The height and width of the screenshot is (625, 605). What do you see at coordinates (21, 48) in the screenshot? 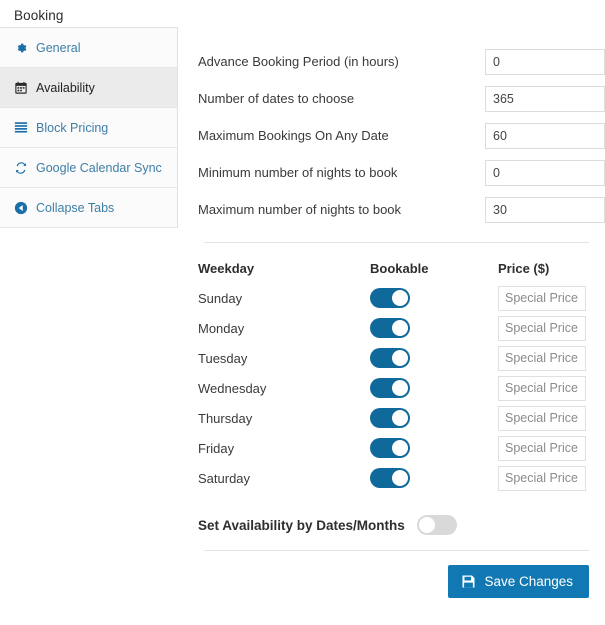
I see `gear-icon` at bounding box center [21, 48].